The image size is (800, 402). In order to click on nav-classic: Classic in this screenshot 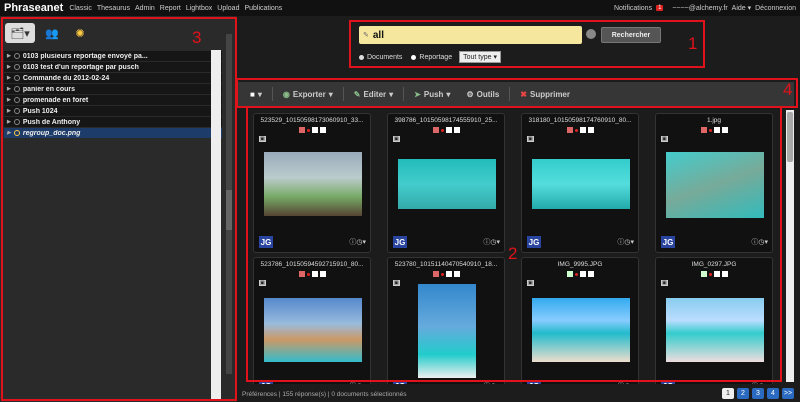, I will do `click(80, 8)`.